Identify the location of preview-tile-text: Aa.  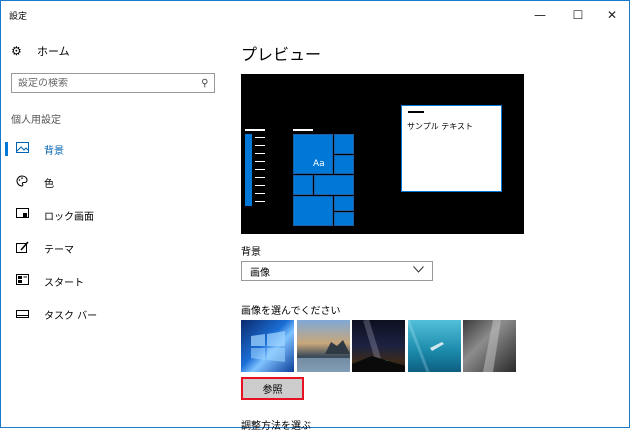
(319, 164).